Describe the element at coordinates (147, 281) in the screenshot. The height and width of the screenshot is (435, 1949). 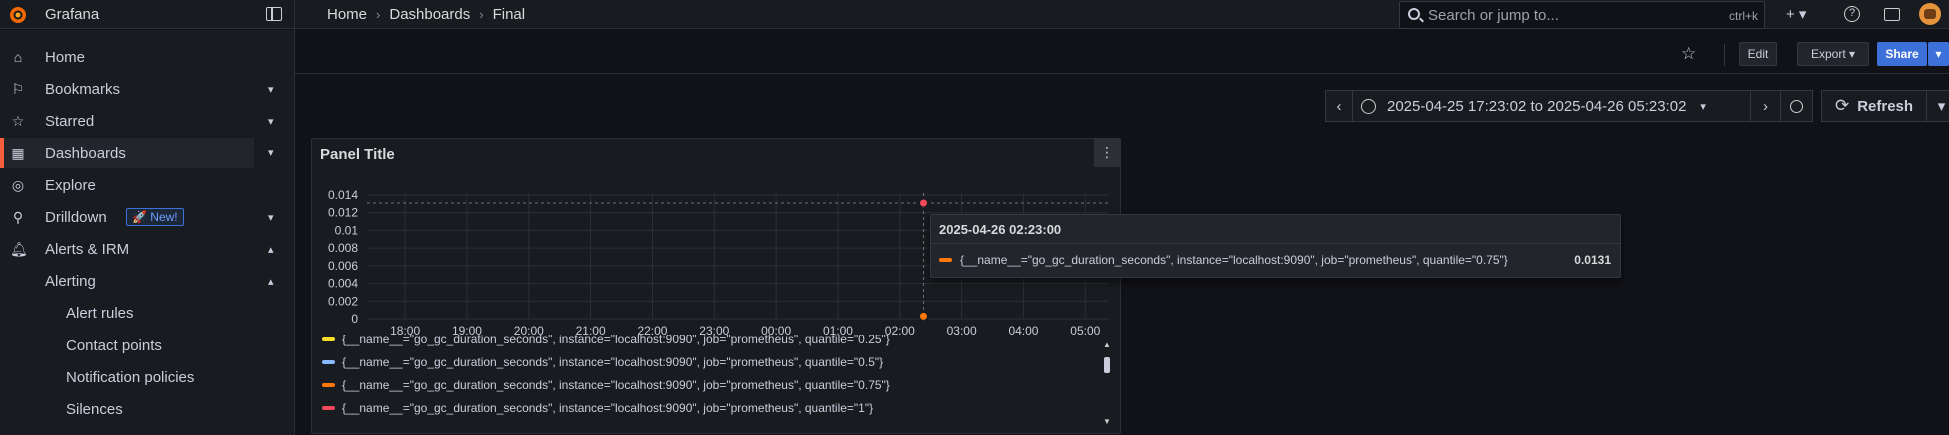
I see `sidebar-item-alerting: Alerting ▴` at that location.